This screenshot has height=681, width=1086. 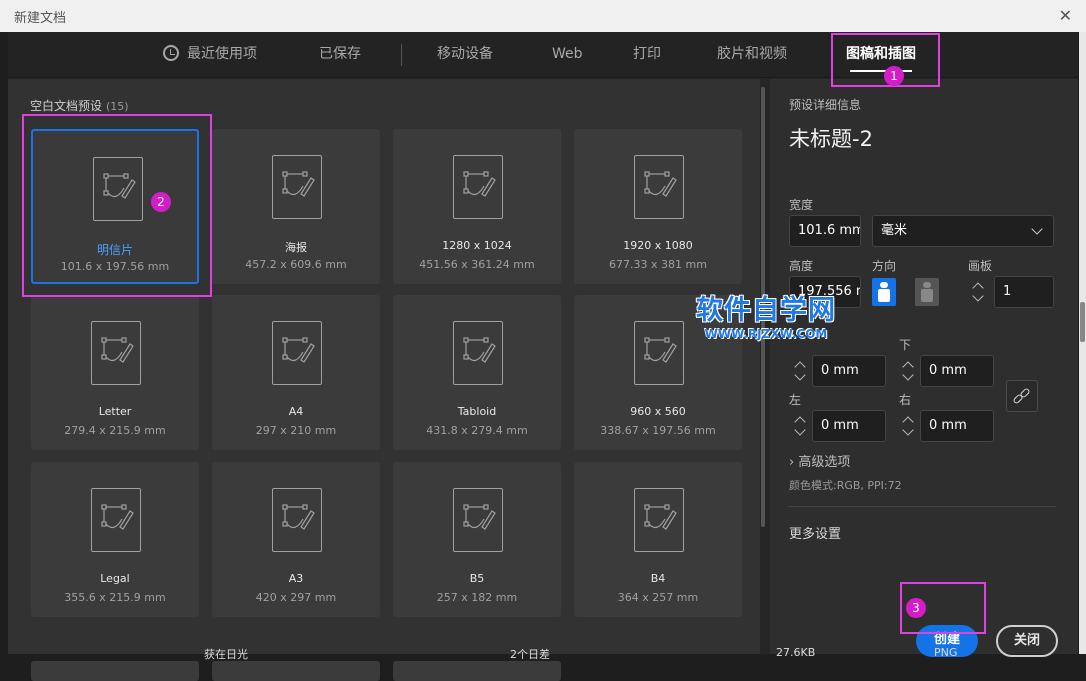 I want to click on tab-print: 打印, so click(x=647, y=55).